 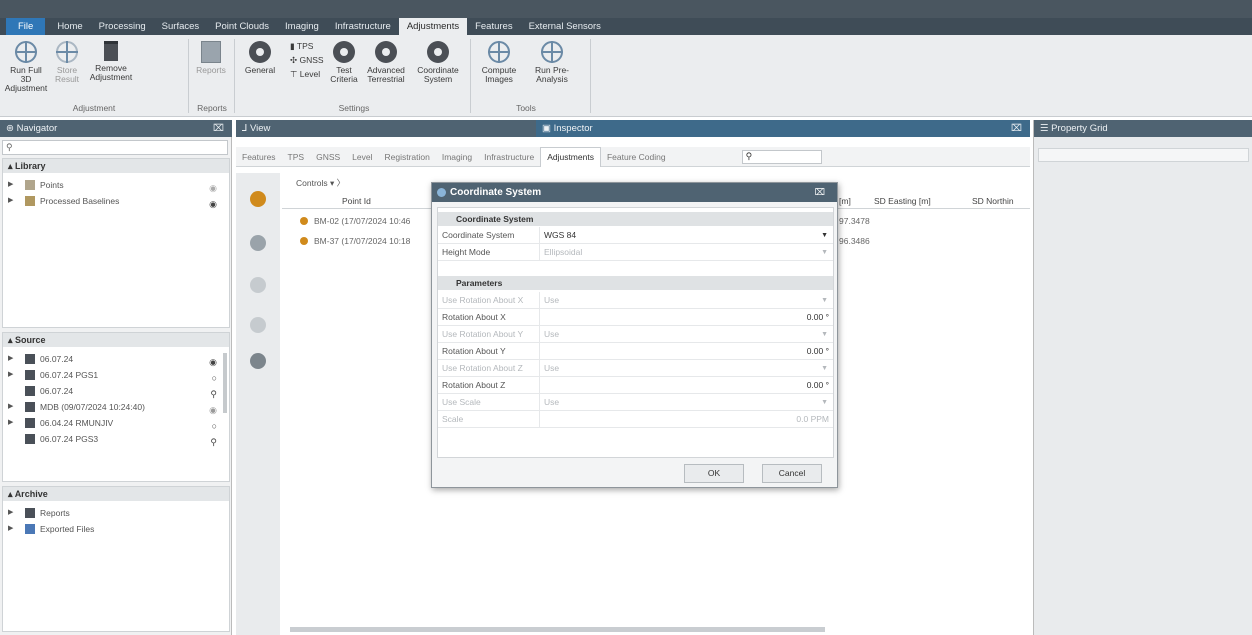 What do you see at coordinates (116, 494) in the screenshot?
I see `archive-title: ▴ Archive` at bounding box center [116, 494].